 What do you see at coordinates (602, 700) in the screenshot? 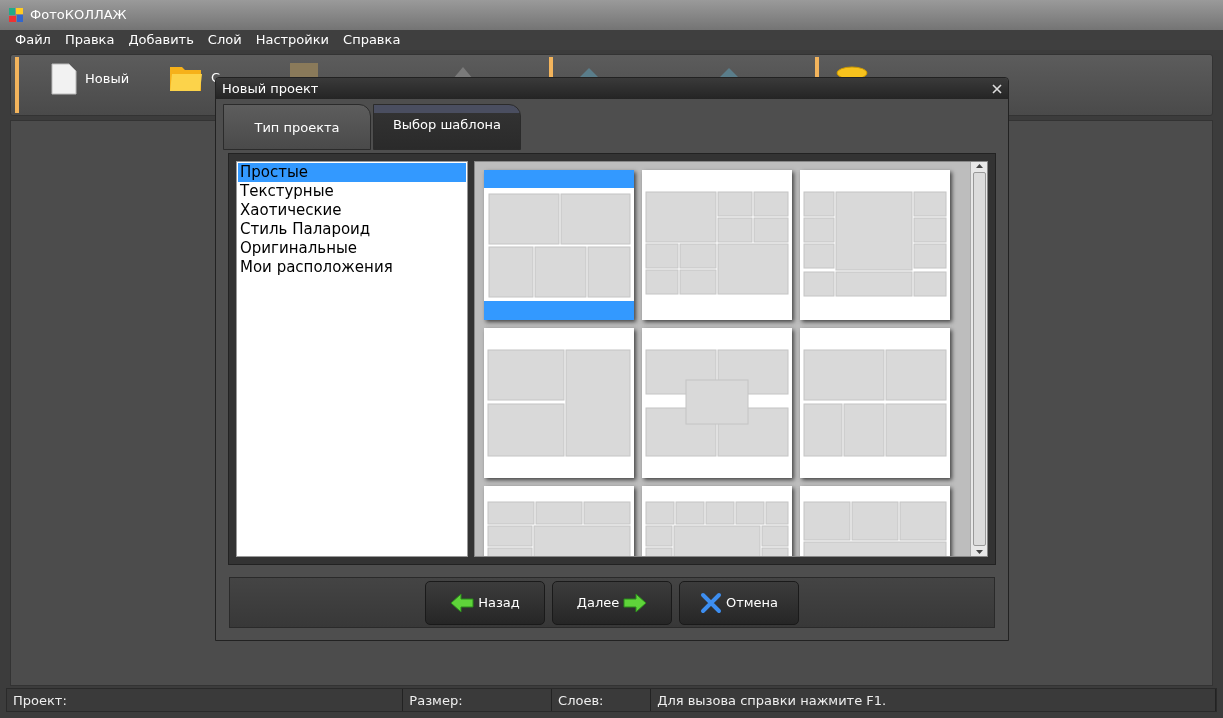
I see `status-field: Слоев:` at bounding box center [602, 700].